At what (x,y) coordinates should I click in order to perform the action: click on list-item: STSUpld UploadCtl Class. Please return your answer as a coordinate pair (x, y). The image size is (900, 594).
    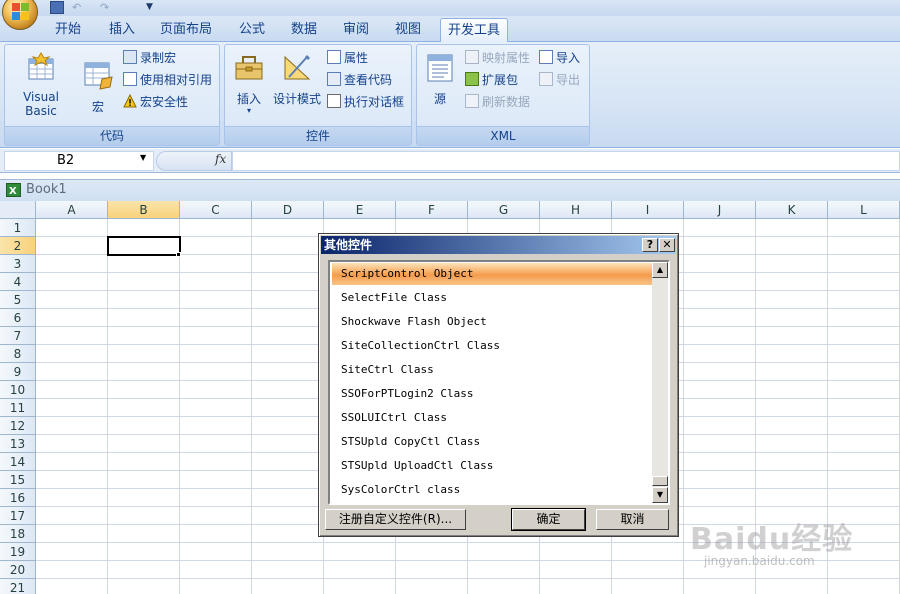
    Looking at the image, I should click on (493, 466).